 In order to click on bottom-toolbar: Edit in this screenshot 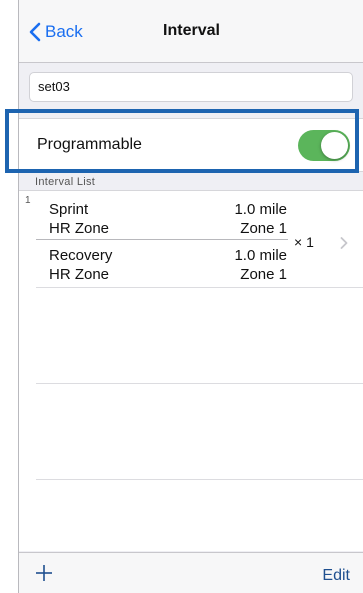, I will do `click(191, 572)`.